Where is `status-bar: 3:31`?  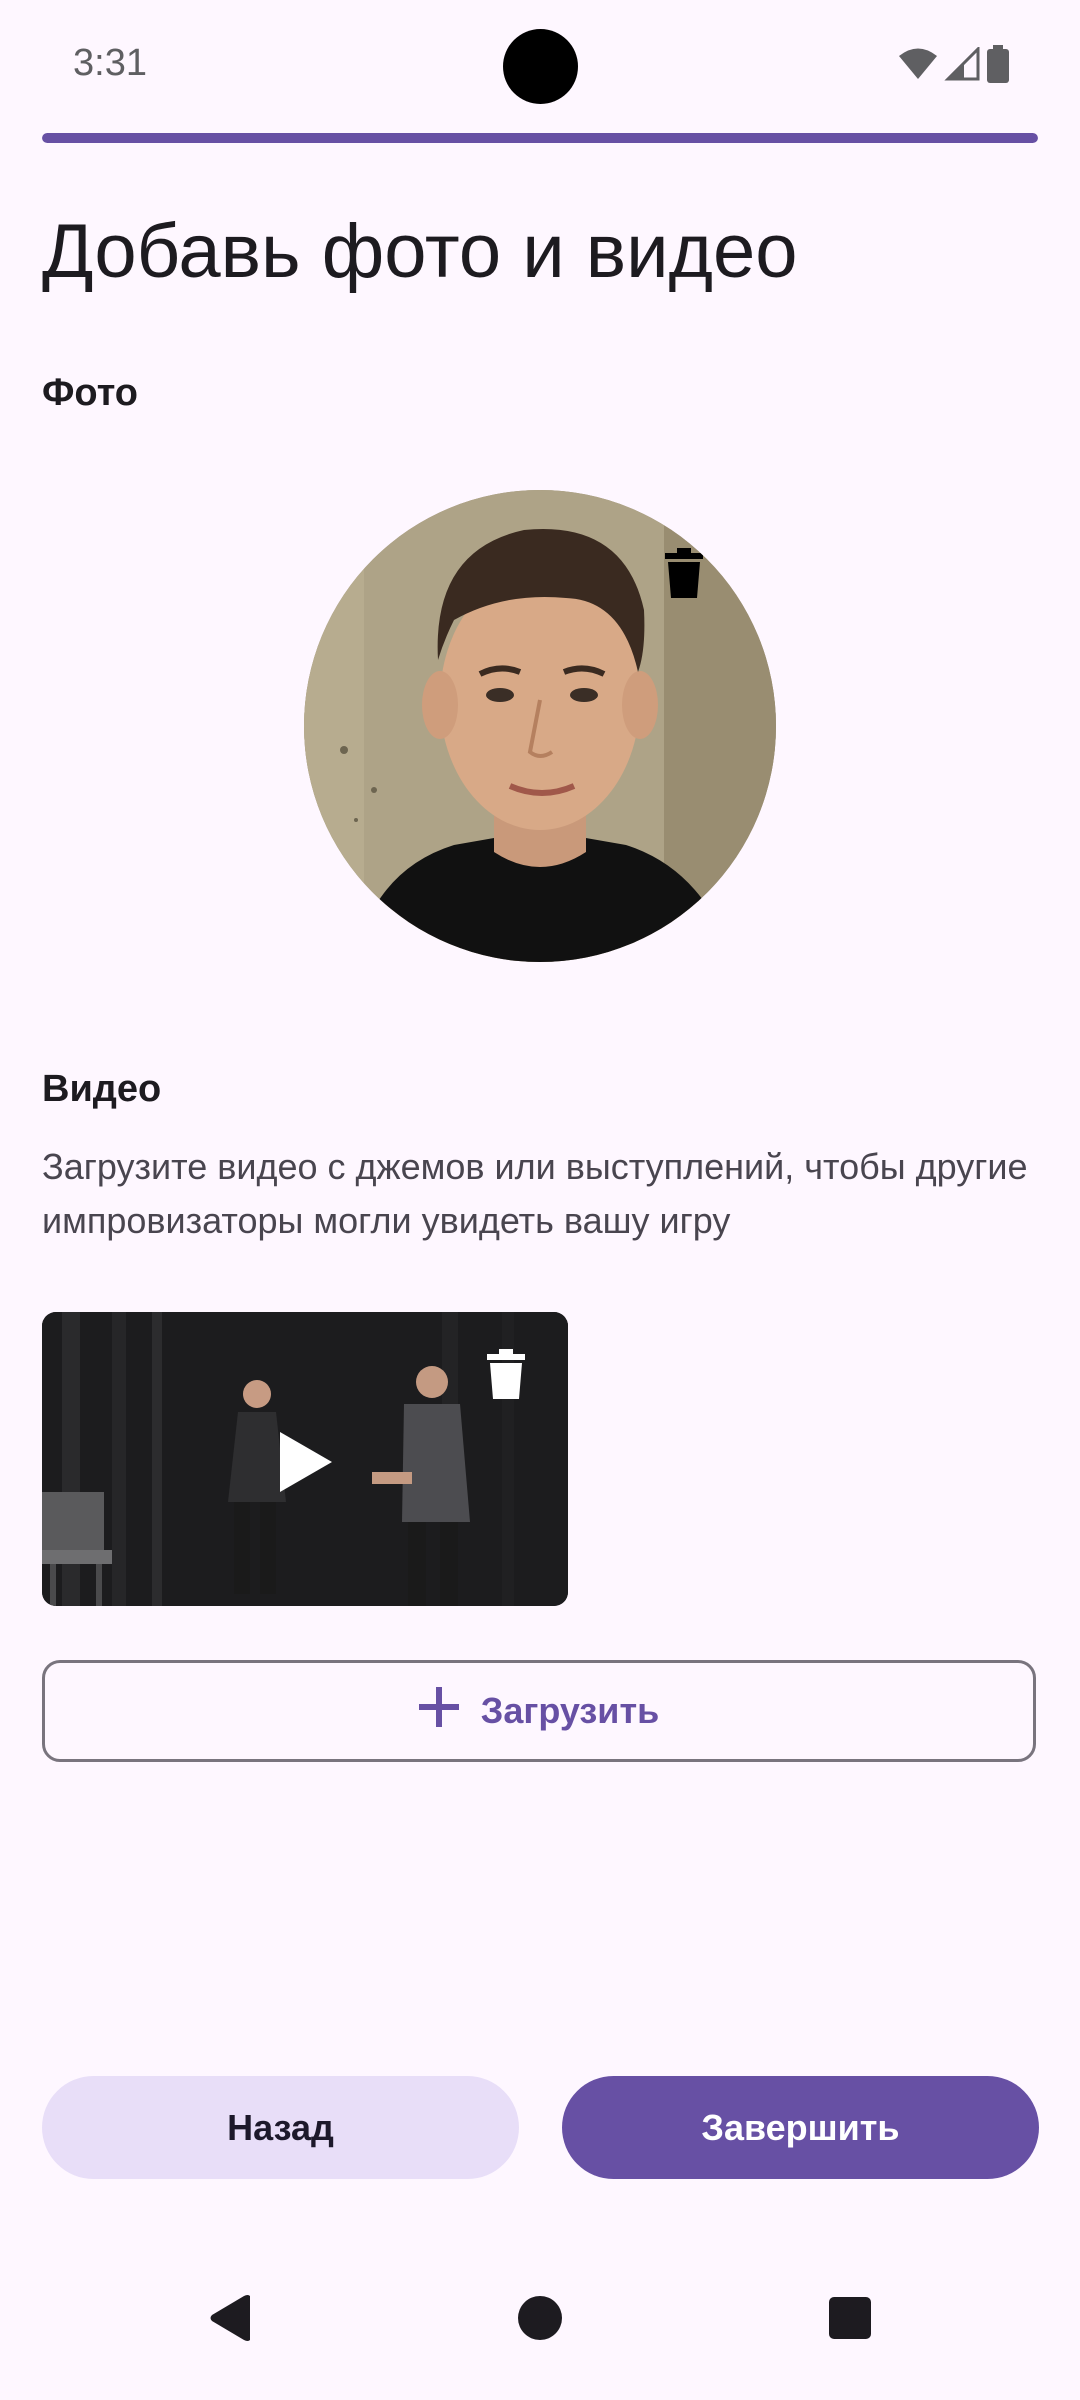 status-bar: 3:31 is located at coordinates (540, 65).